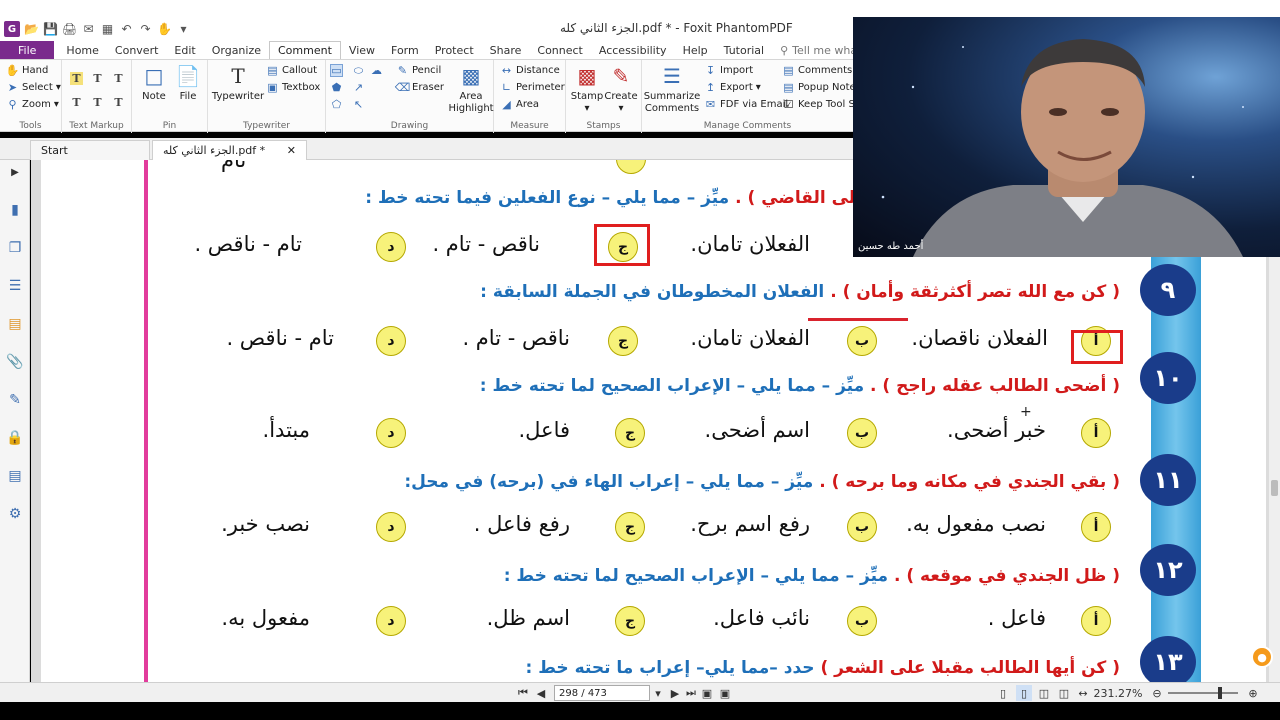 This screenshot has height=720, width=1280. What do you see at coordinates (523, 693) in the screenshot?
I see `first-page-icon: ⏮` at bounding box center [523, 693].